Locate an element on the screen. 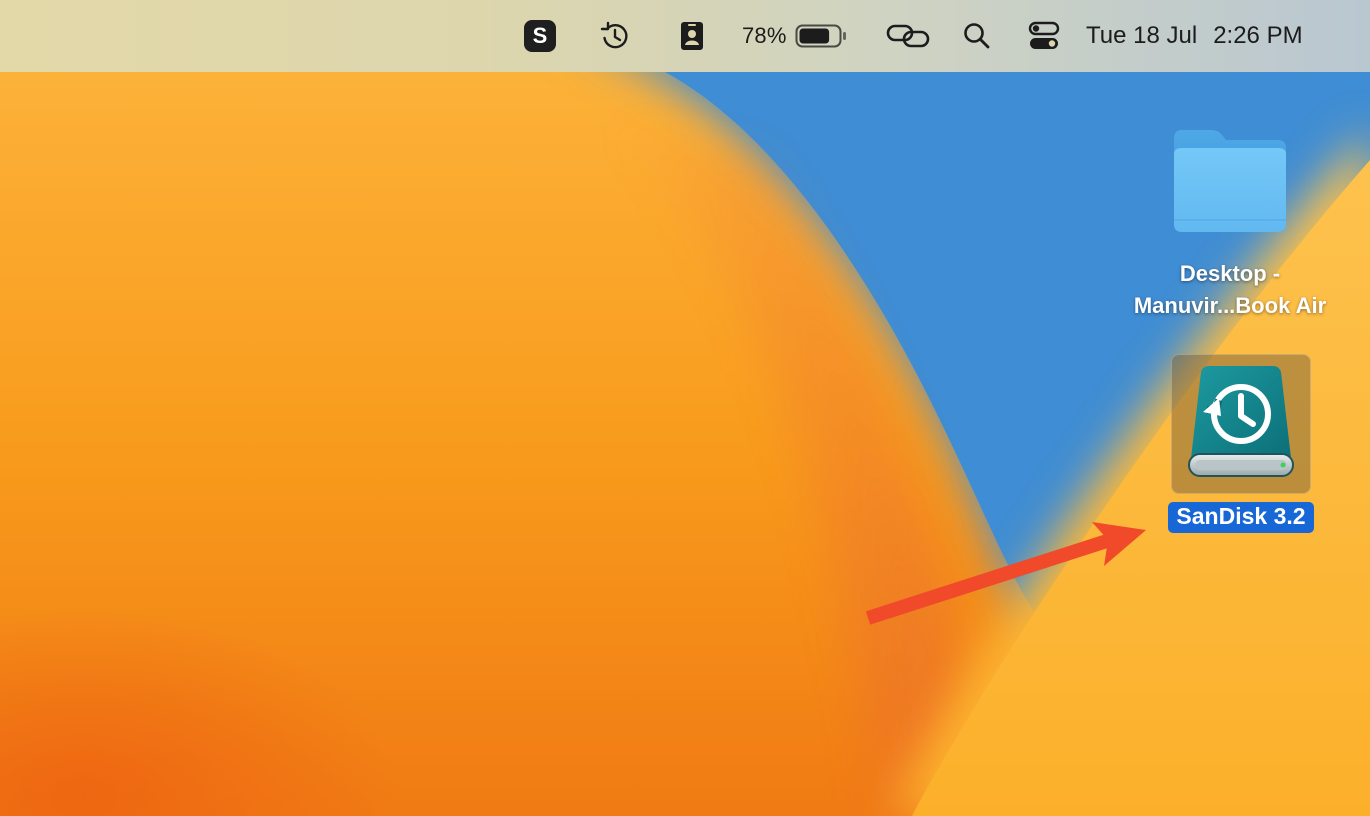 This screenshot has height=816, width=1370. battery-menu-extra: 78% is located at coordinates (800, 36).